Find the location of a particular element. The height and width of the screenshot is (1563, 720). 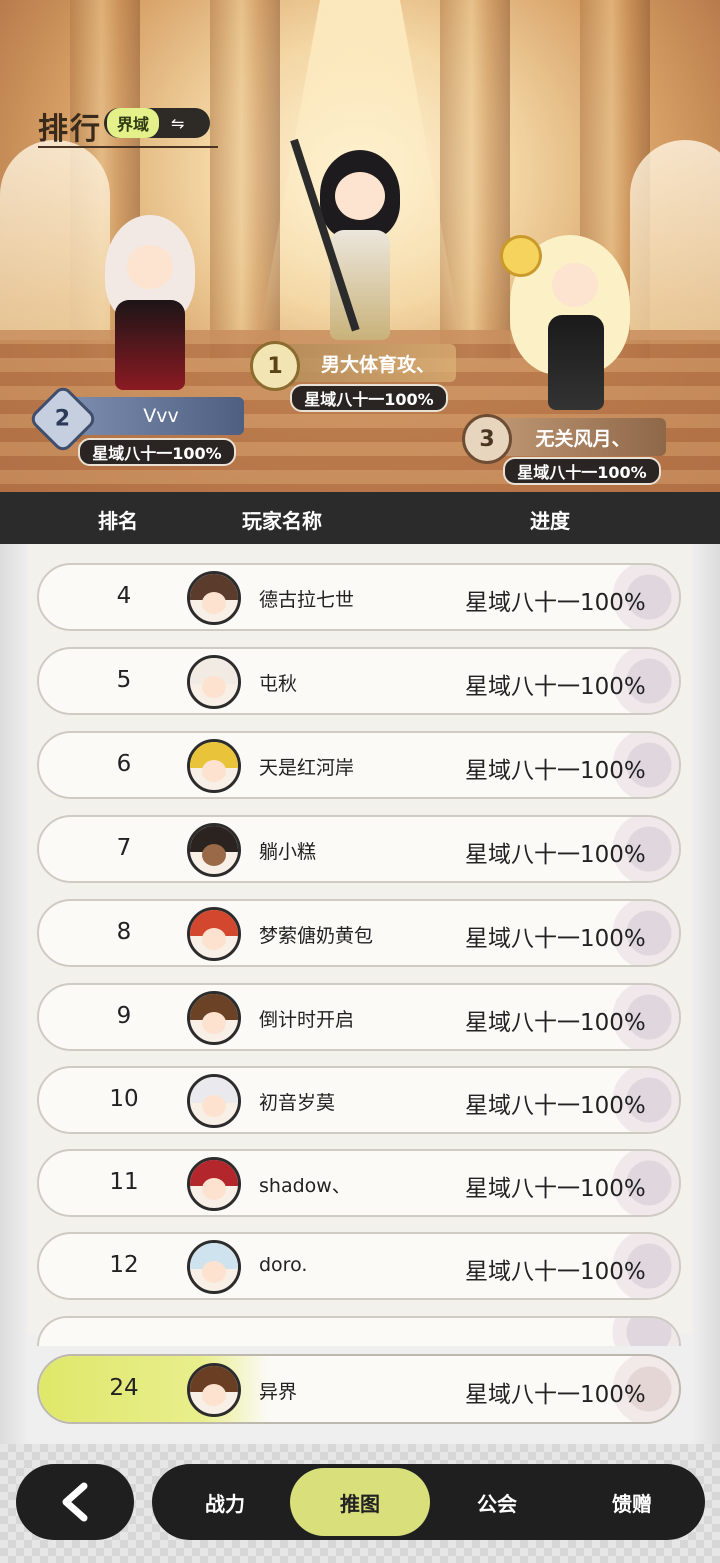

table-row: 4 德古拉七世 星域八十一100% is located at coordinates (359, 597).